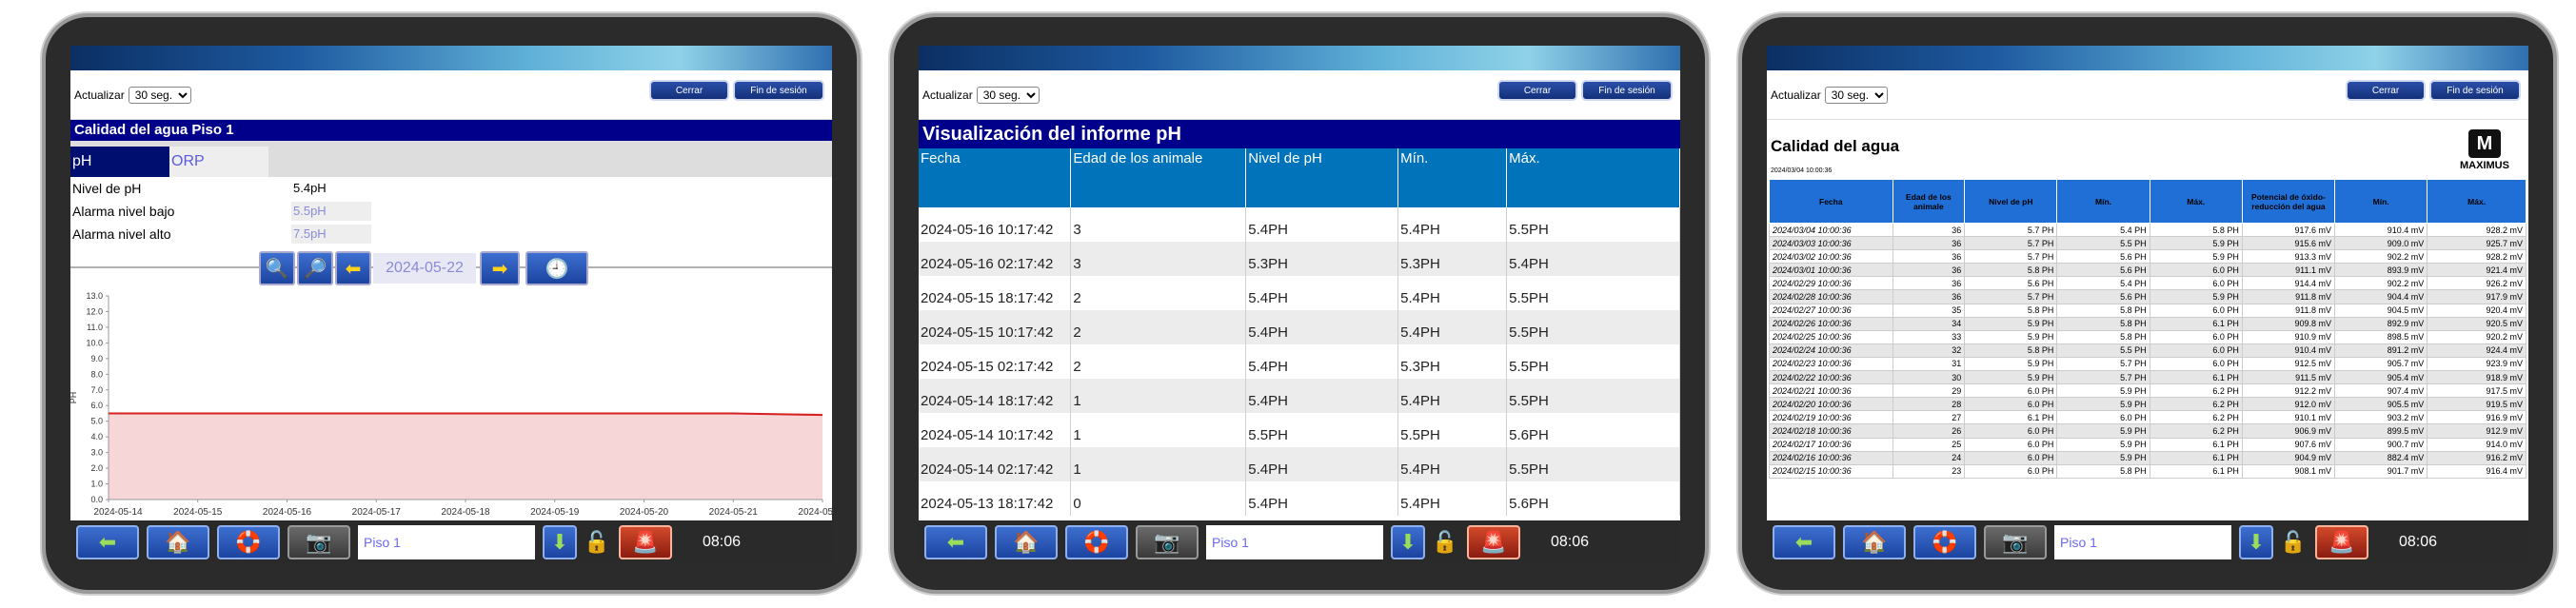  I want to click on report-title: Calidad del agua, so click(1835, 146).